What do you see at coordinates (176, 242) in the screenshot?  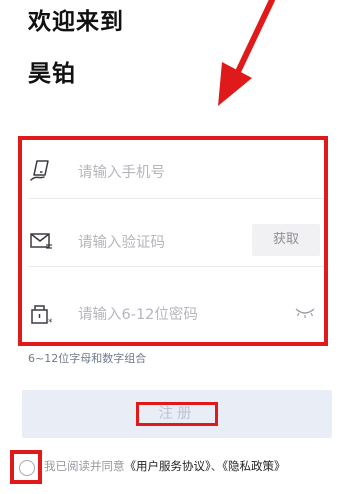 I see `code-field: 请输入验证码 获取` at bounding box center [176, 242].